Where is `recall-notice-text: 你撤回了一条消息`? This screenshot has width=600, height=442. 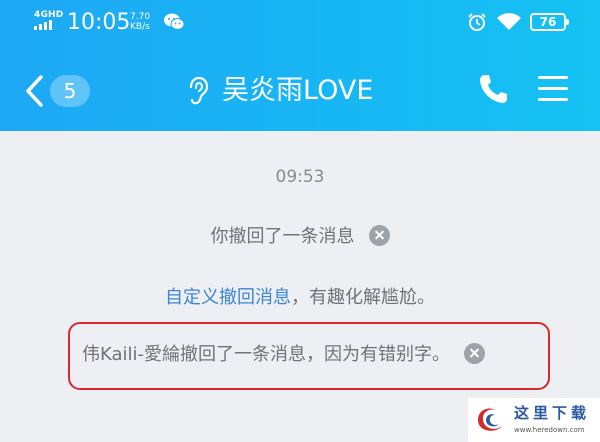 recall-notice-text: 你撤回了一条消息 is located at coordinates (282, 236).